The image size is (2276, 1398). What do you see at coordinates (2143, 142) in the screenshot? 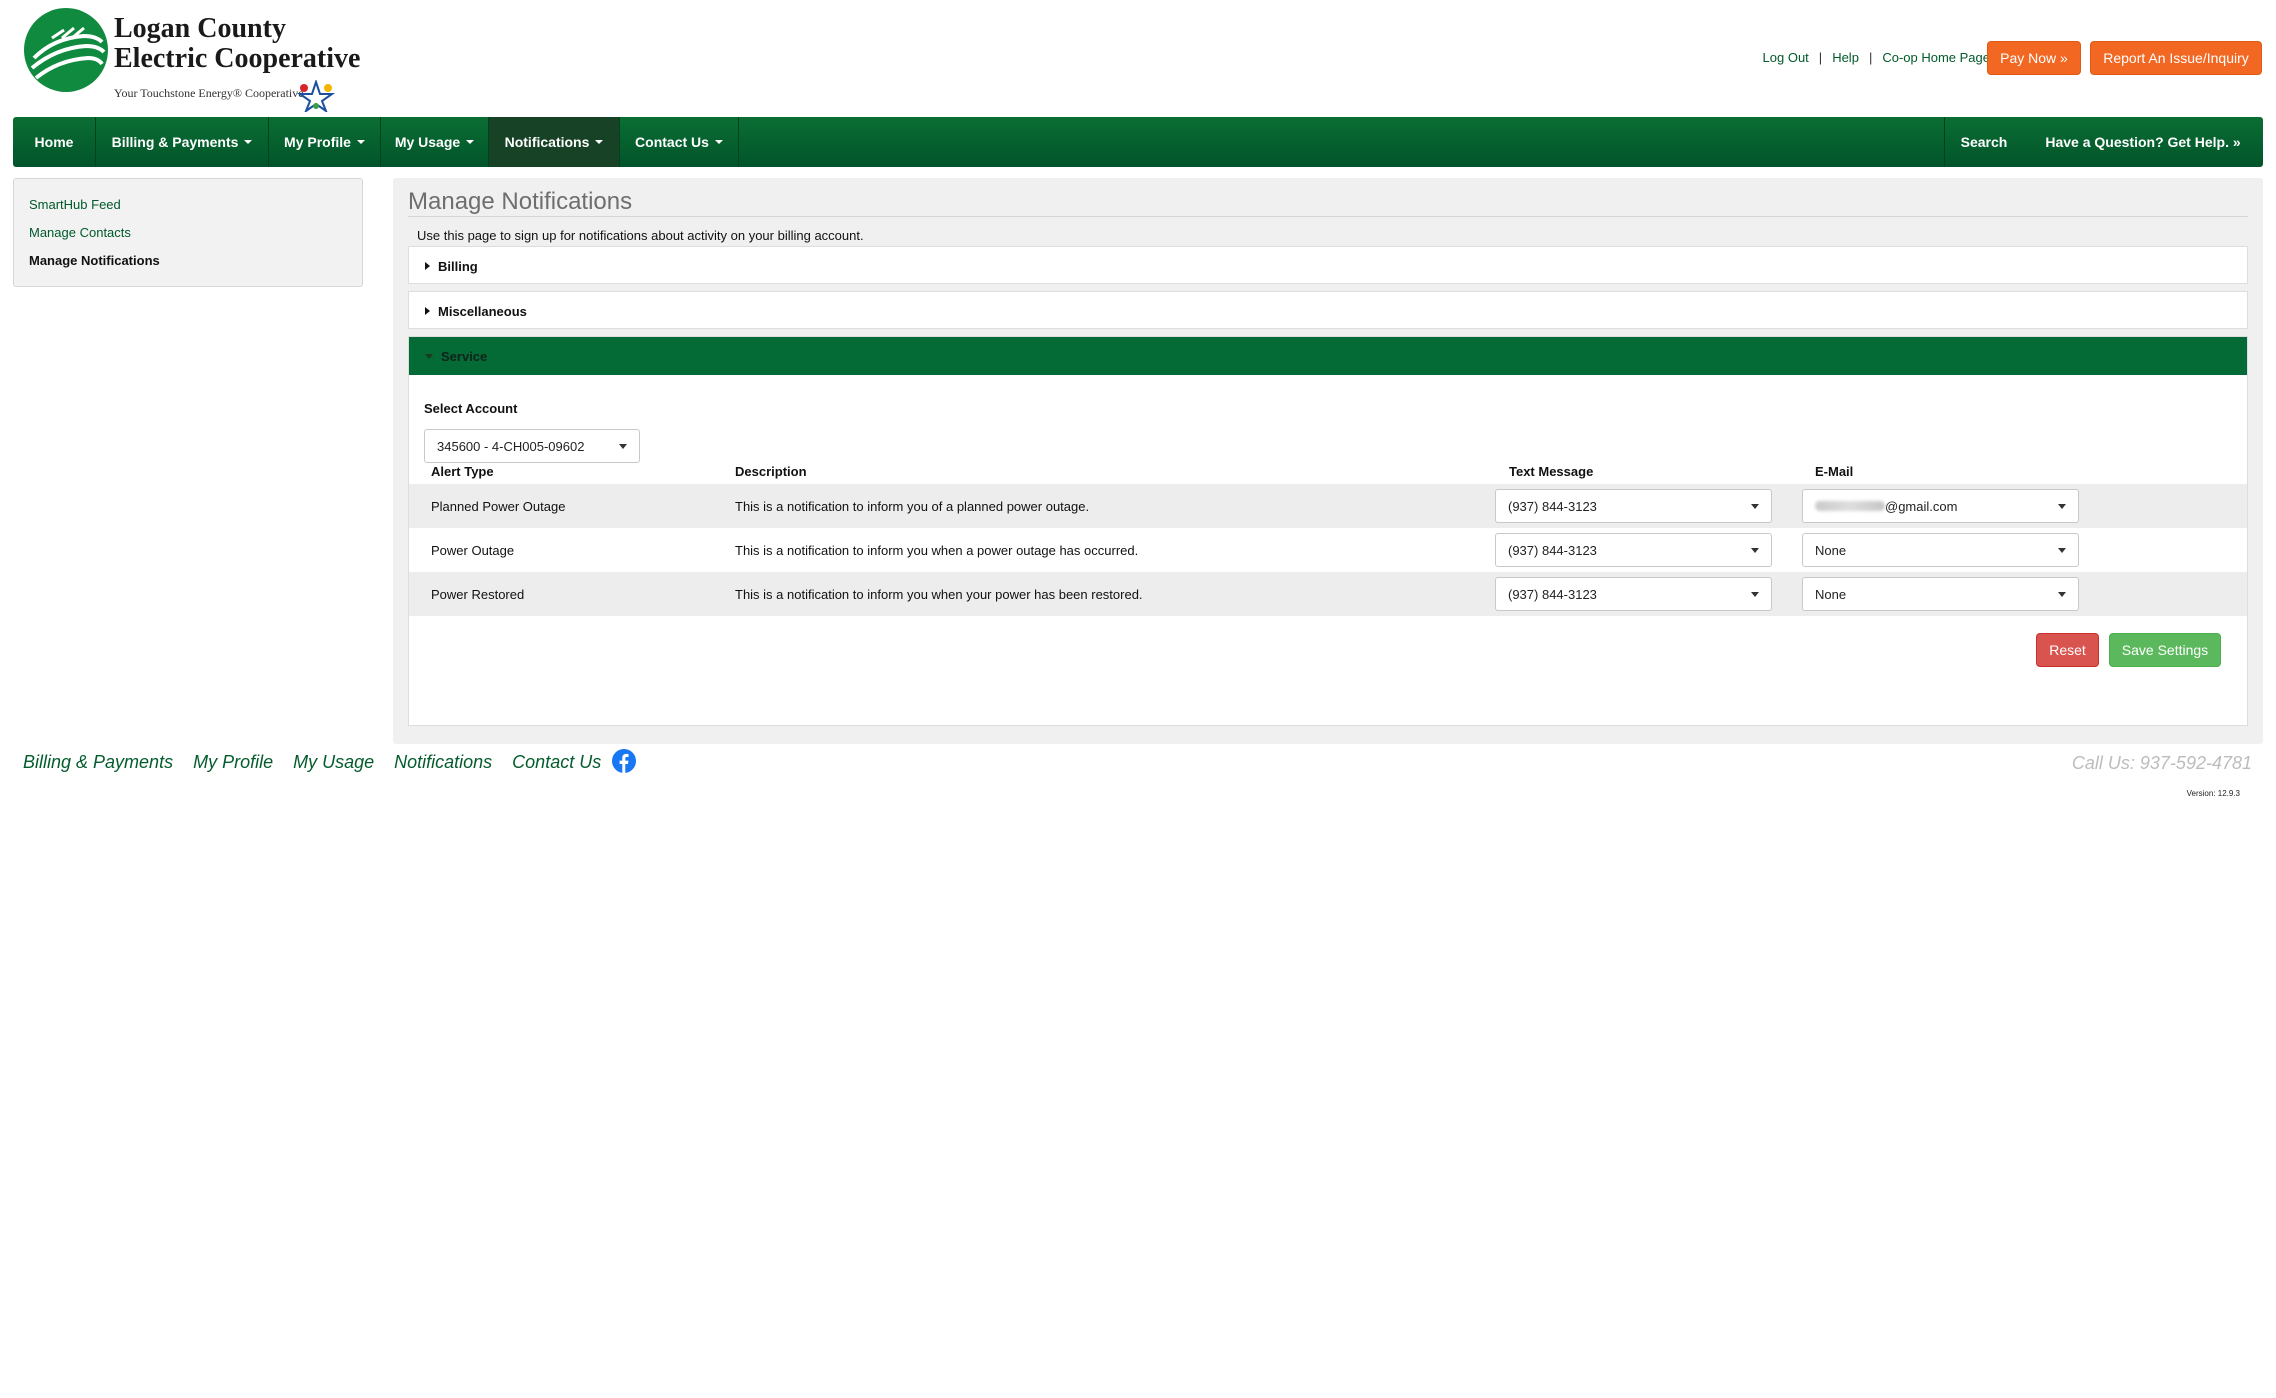
I see `nav-get-help: Have a Question? Get Help. »` at bounding box center [2143, 142].